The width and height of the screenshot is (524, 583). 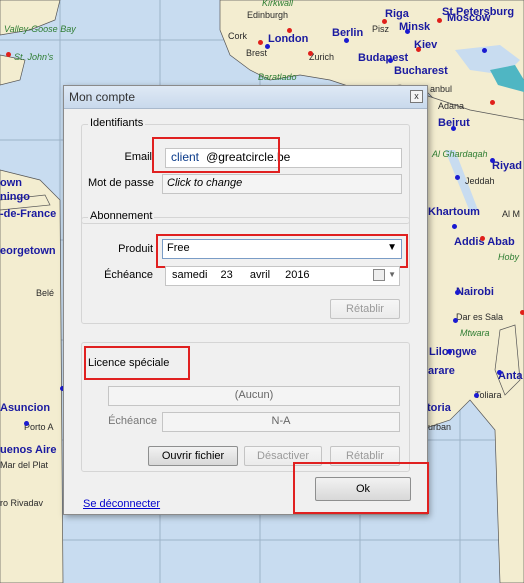 I want to click on date-month: avril, so click(x=260, y=275).